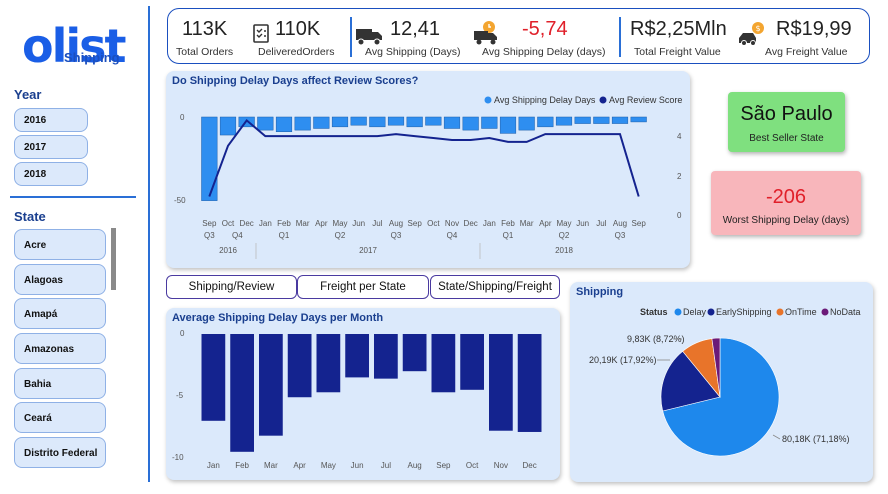  What do you see at coordinates (363, 287) in the screenshot?
I see `tab-freight-per-state: Freight per State` at bounding box center [363, 287].